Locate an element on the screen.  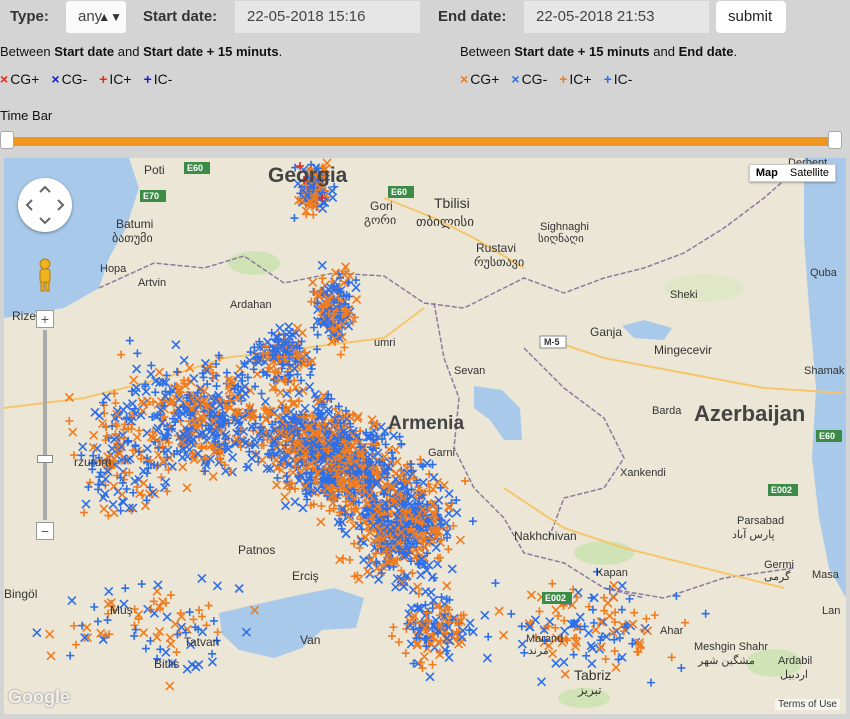
road-shield-label: E70 is located at coordinates (151, 196).